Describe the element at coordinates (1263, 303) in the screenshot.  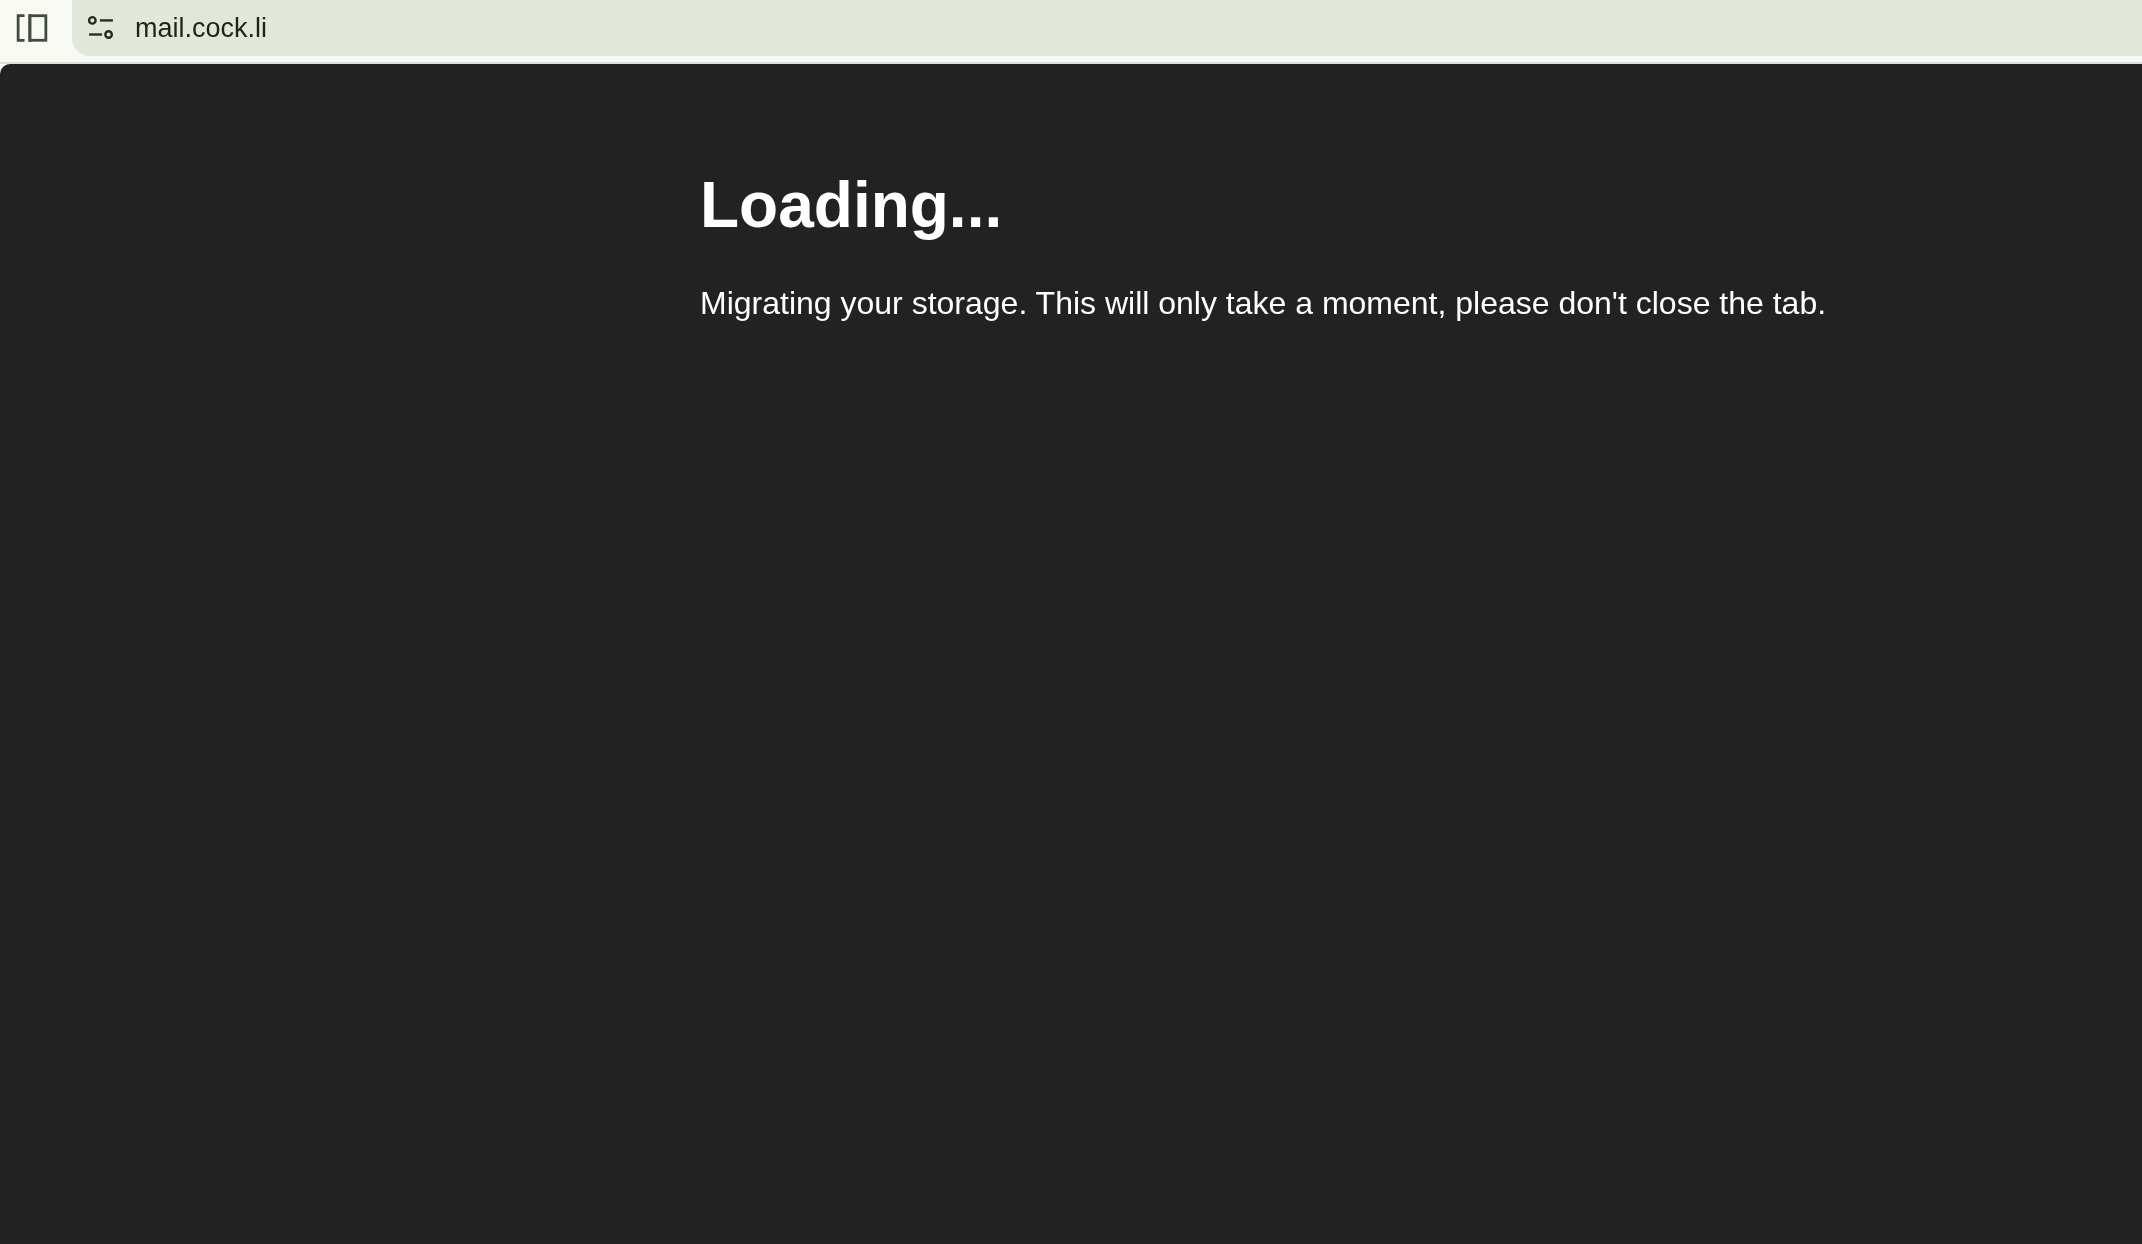
I see `status-message: Migrating your storage. This will only take a moment, please don't close the tab.` at that location.